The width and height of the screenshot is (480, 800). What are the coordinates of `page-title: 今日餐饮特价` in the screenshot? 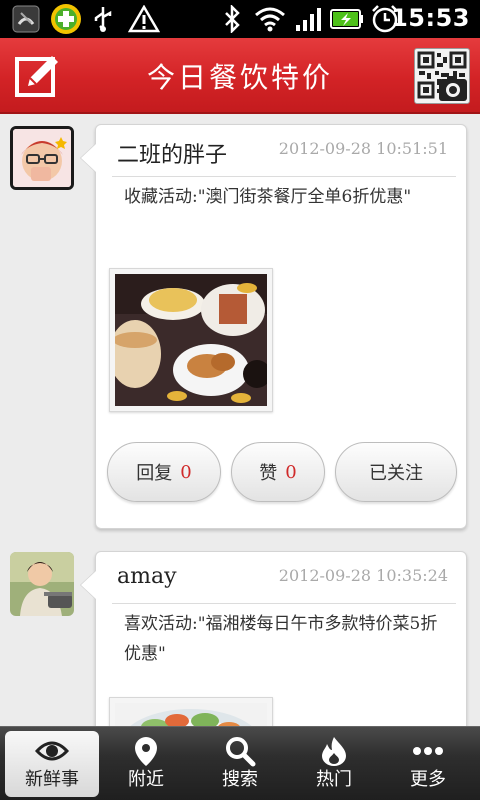 It's located at (239, 77).